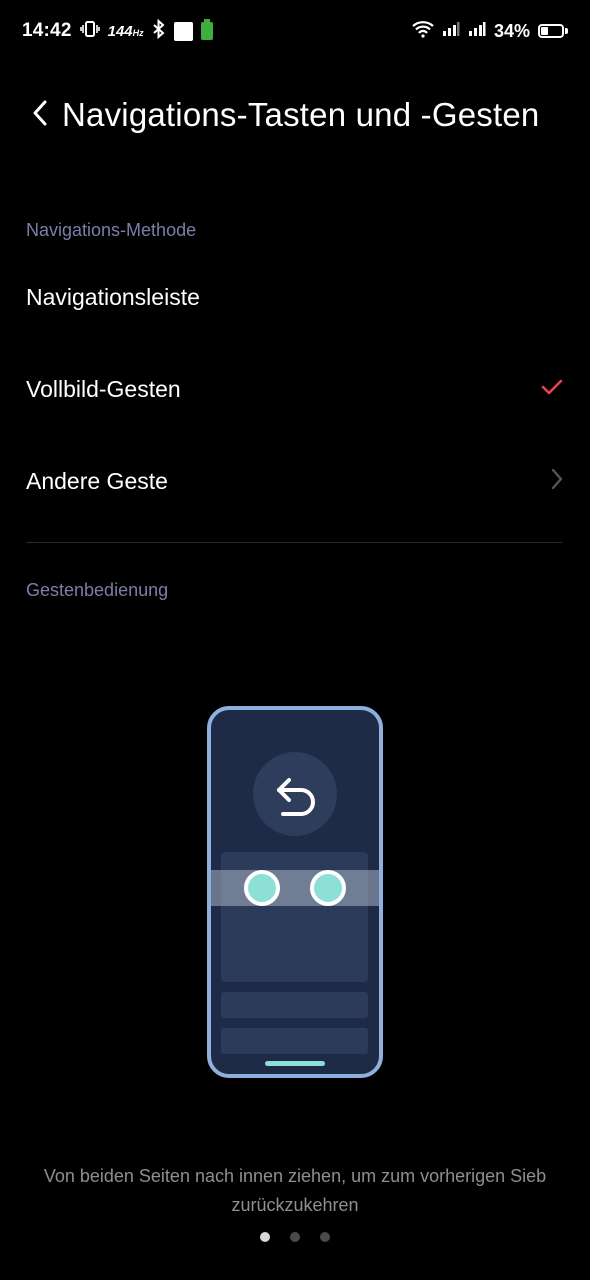  Describe the element at coordinates (103, 388) in the screenshot. I see `option-label: Vollbild-Gesten` at that location.